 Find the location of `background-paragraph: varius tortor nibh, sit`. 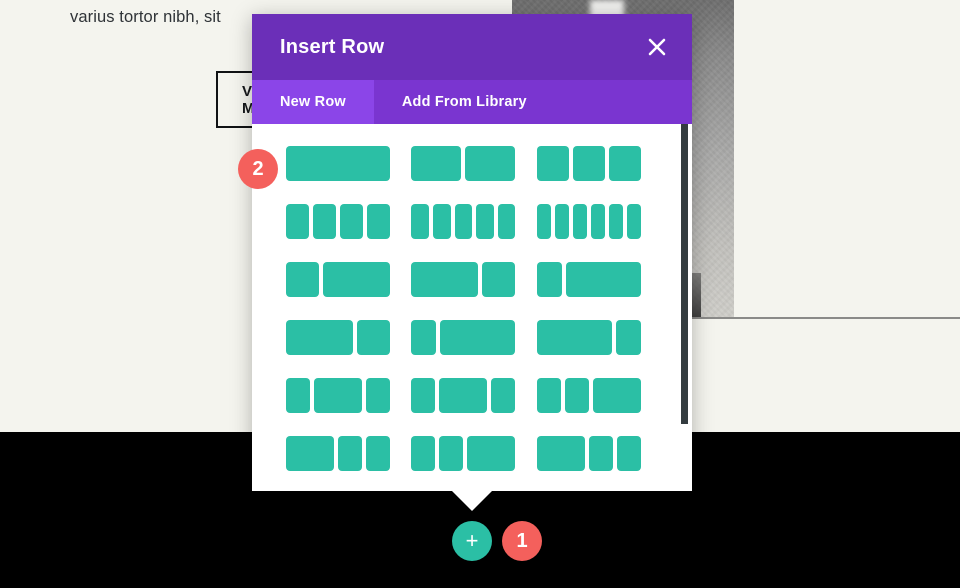

background-paragraph: varius tortor nibh, sit is located at coordinates (145, 17).